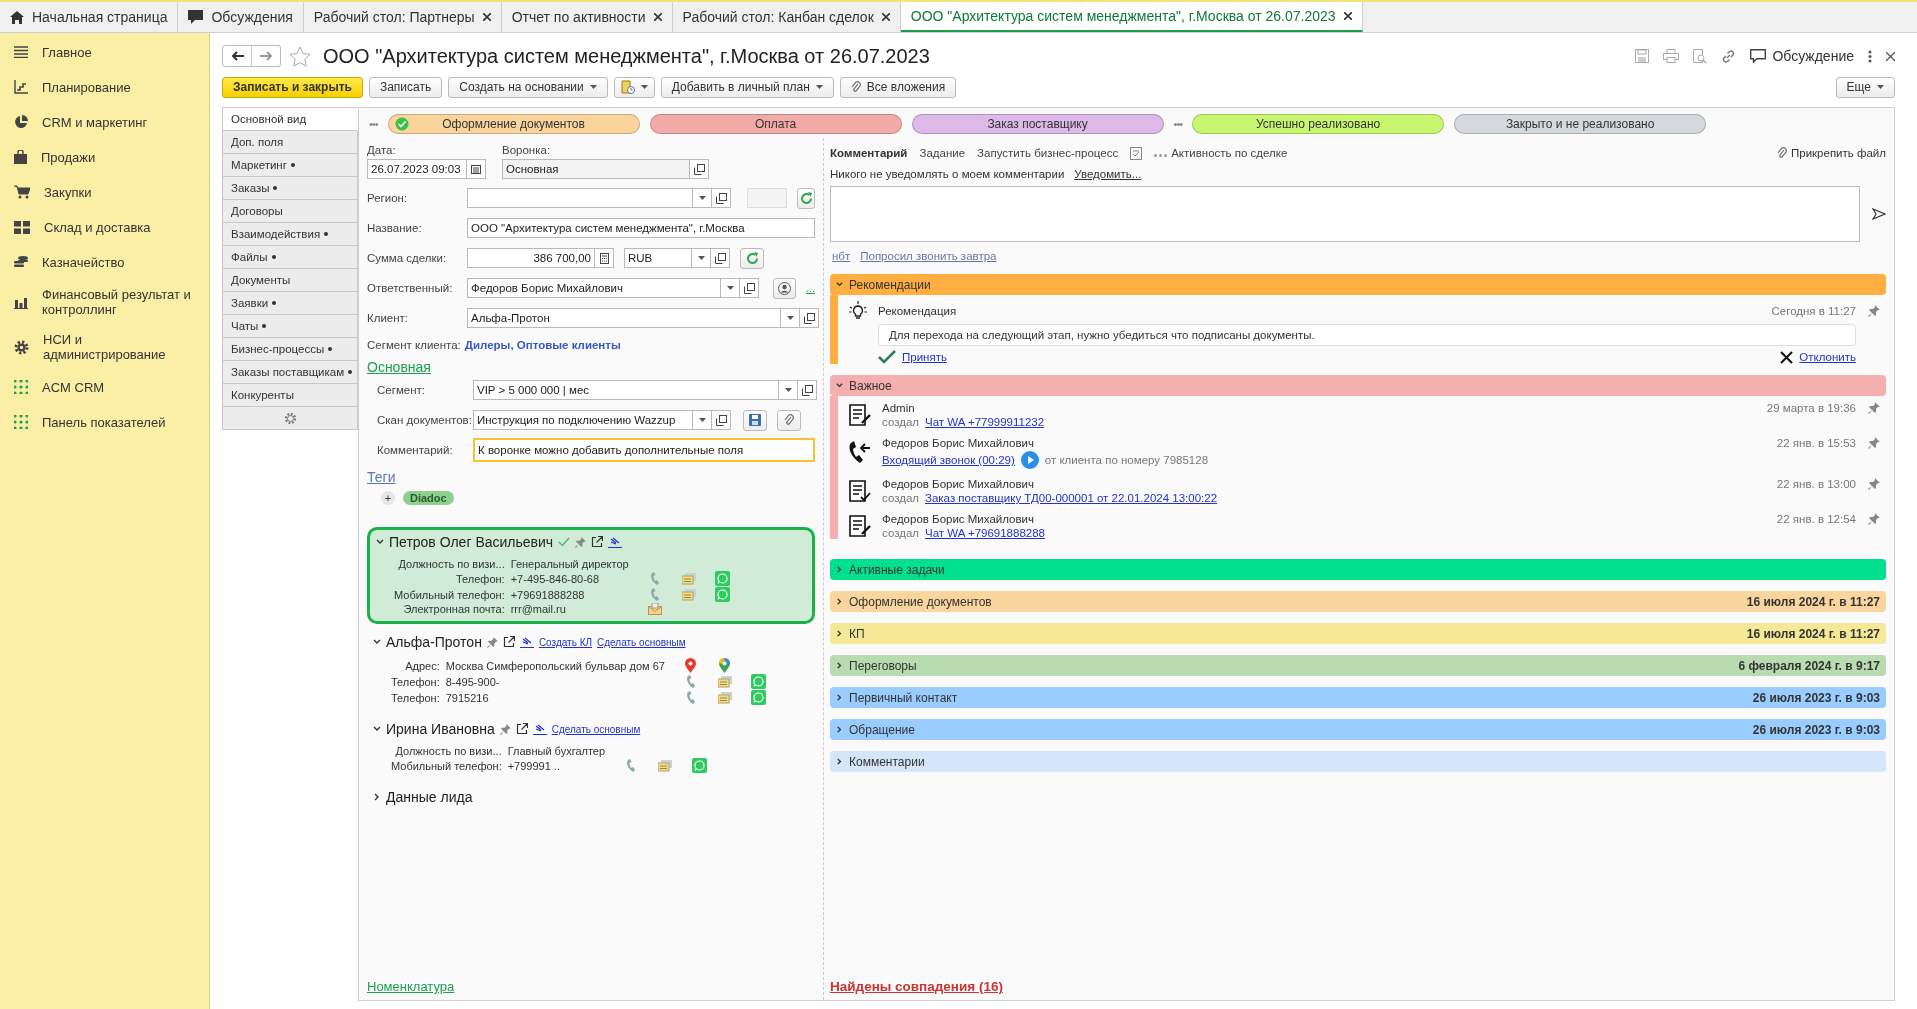 This screenshot has height=1009, width=1917. Describe the element at coordinates (531, 258) in the screenshot. I see `amount-field: 386 700,00` at that location.